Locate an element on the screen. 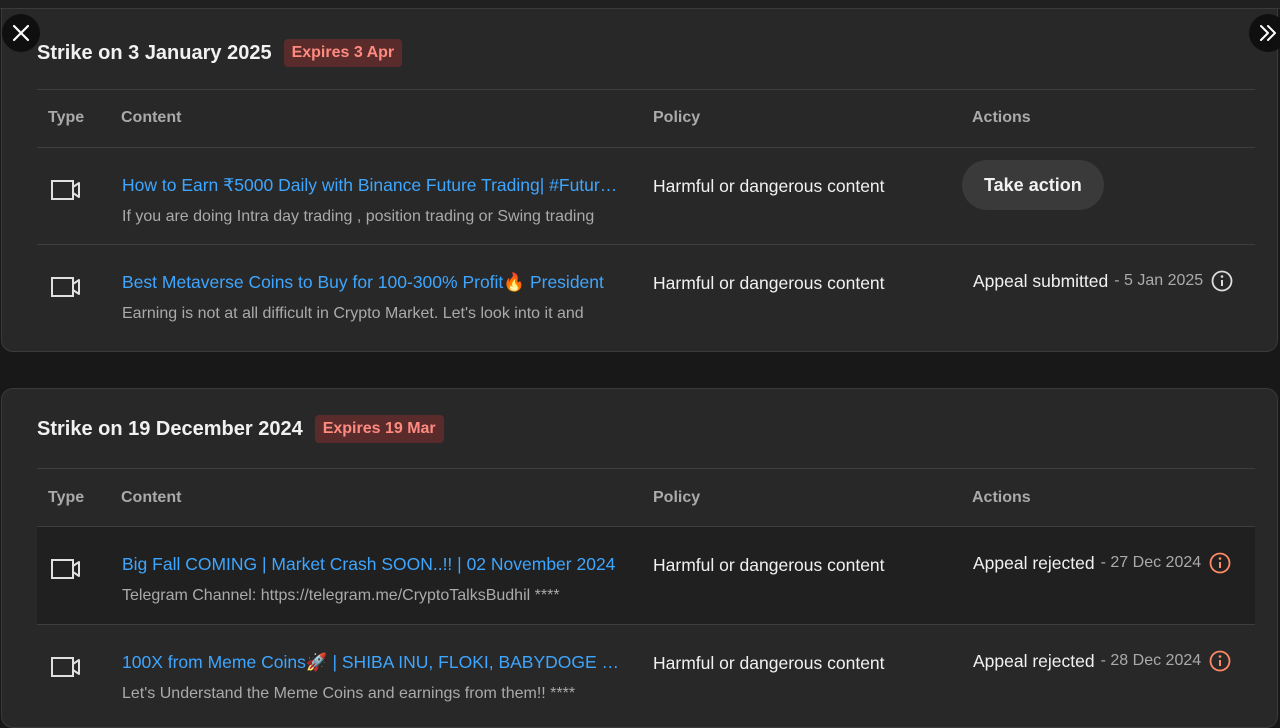 This screenshot has height=728, width=1280. close-button is located at coordinates (21, 33).